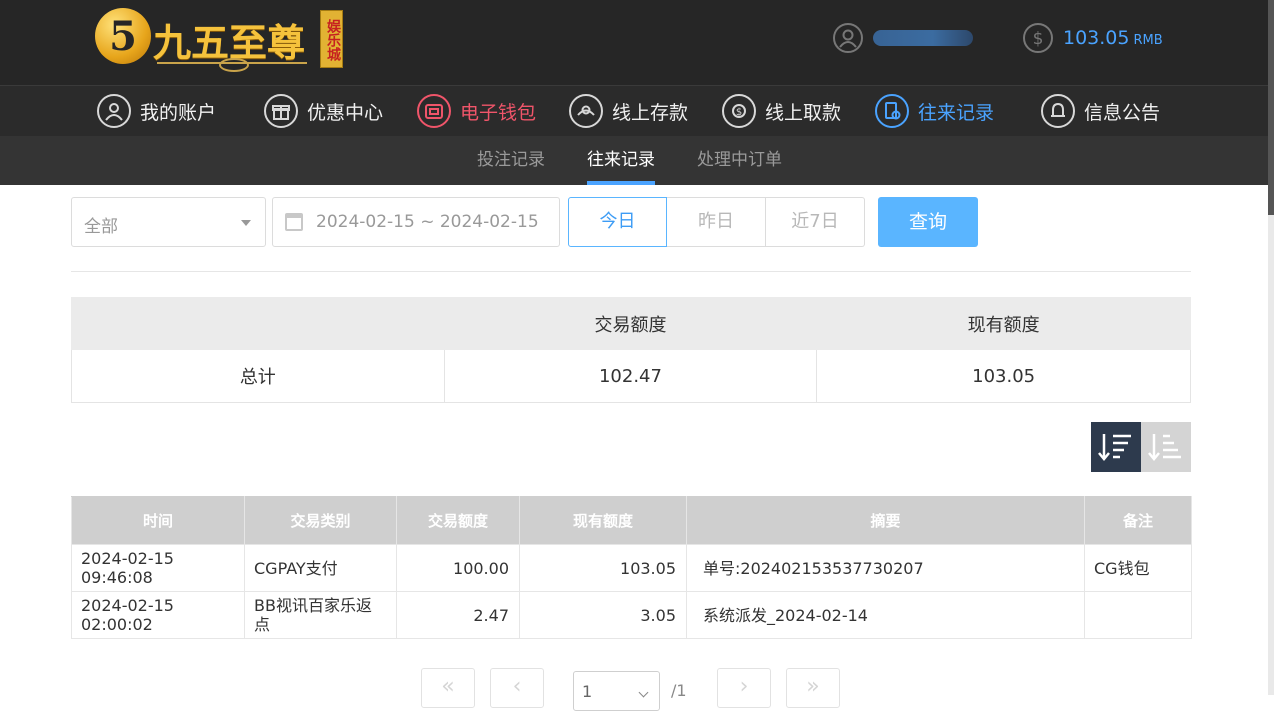  I want to click on cell-note, so click(1138, 615).